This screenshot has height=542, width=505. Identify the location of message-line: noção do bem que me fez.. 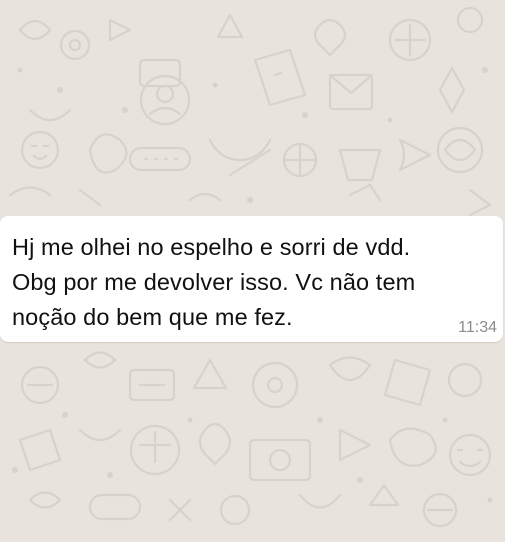
(152, 317).